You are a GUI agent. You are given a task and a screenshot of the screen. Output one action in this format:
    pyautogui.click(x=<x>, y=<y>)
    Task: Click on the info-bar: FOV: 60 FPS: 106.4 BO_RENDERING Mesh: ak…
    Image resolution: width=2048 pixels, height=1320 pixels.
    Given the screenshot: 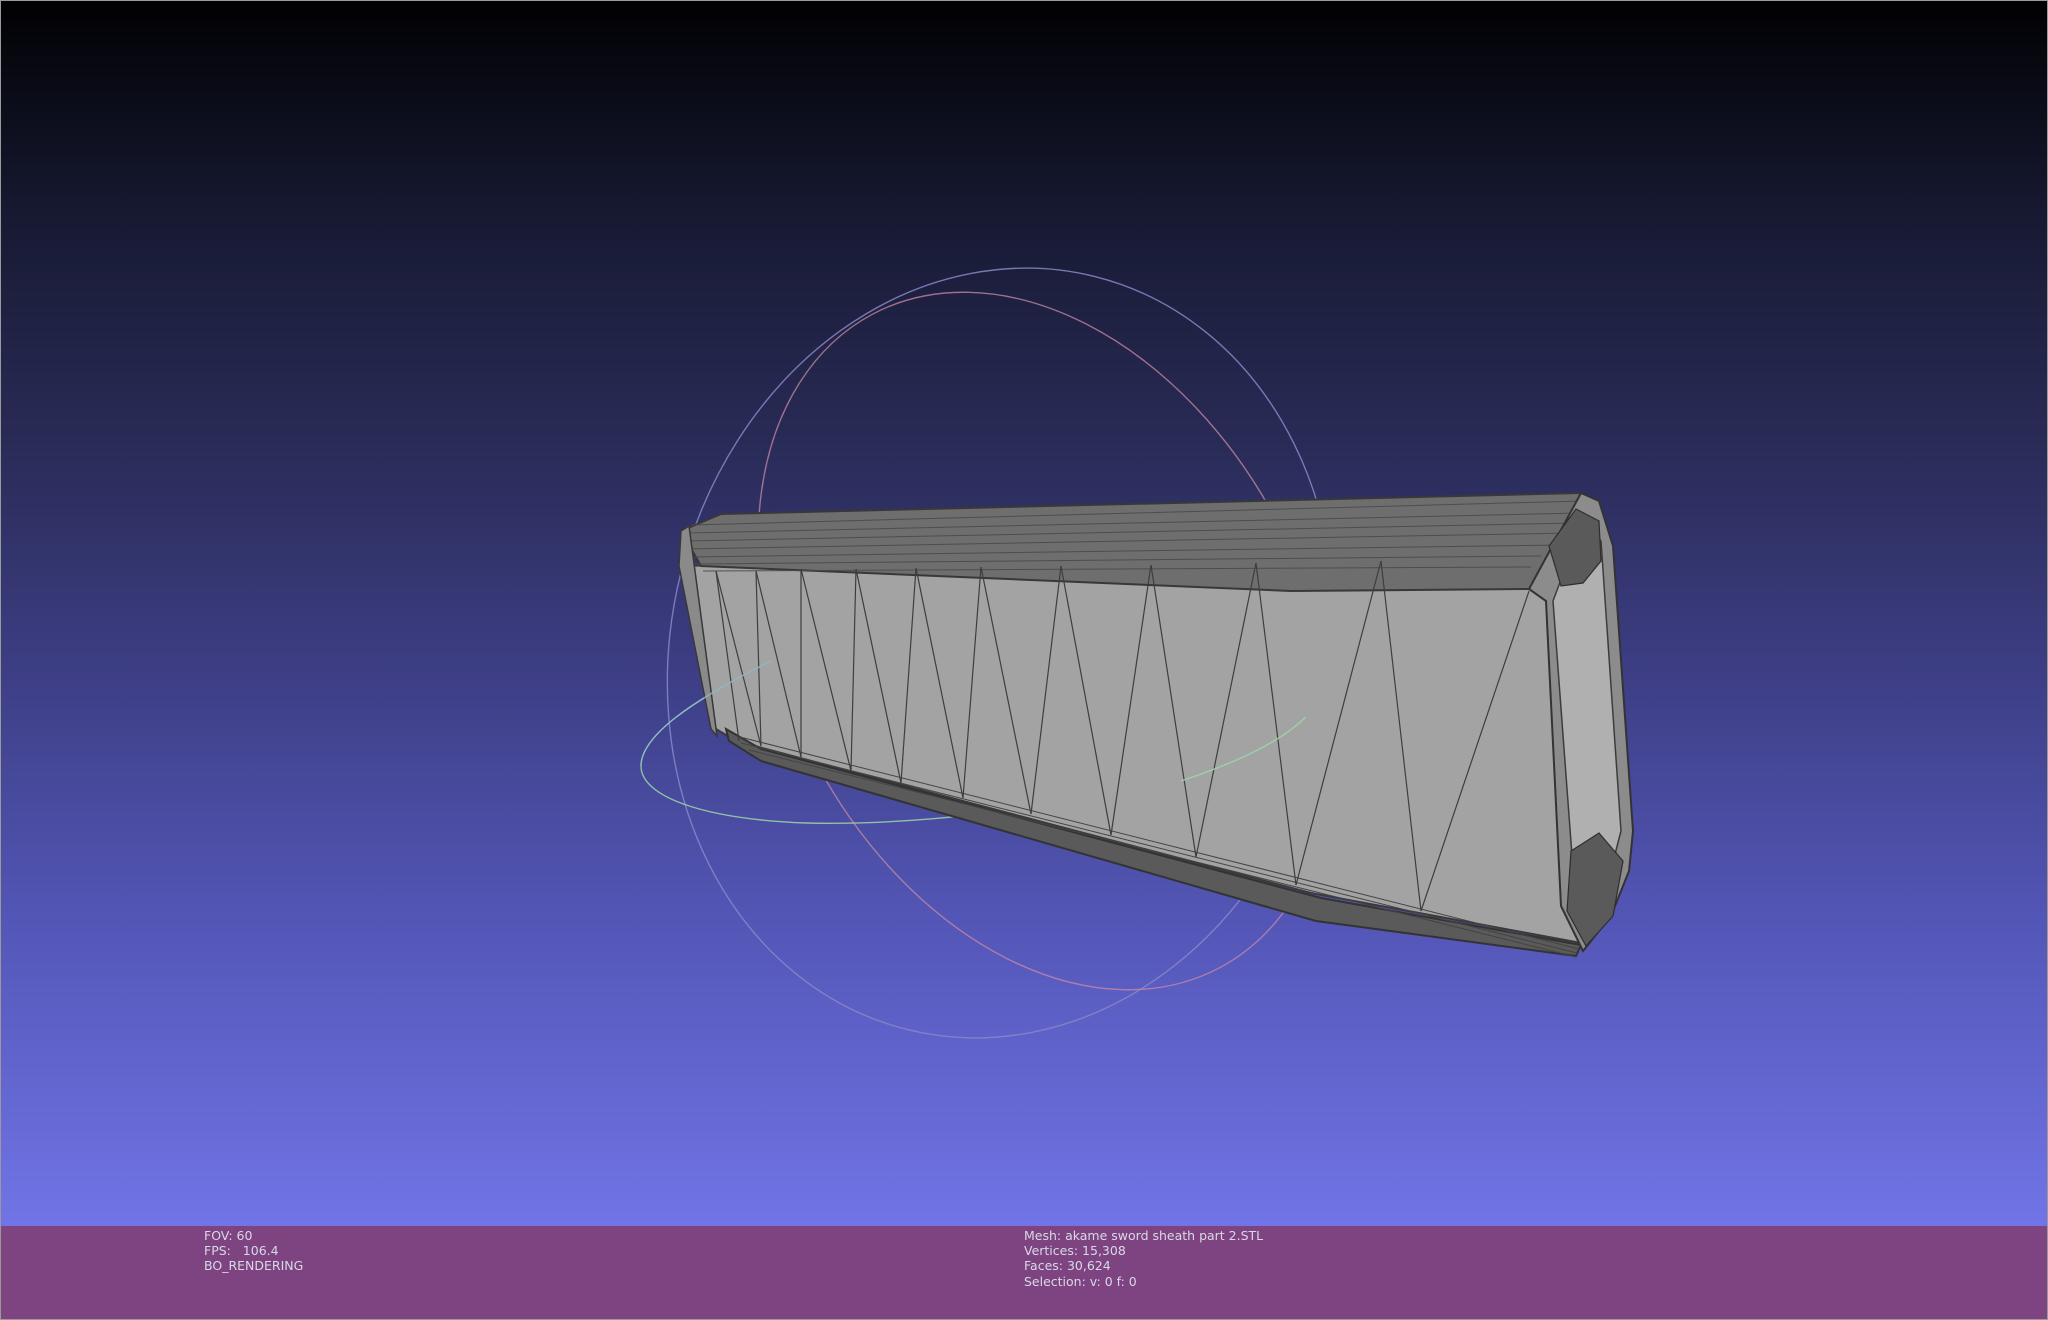 What is the action you would take?
    pyautogui.click(x=1024, y=1273)
    